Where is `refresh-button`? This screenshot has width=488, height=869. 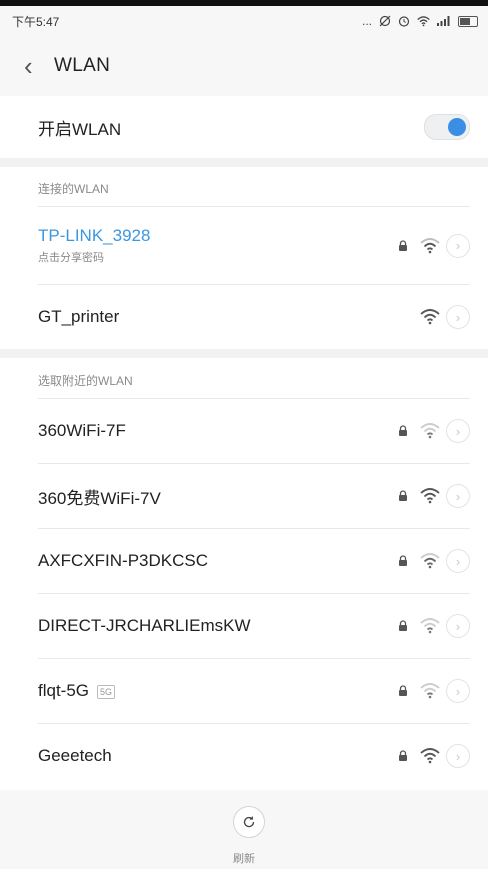 refresh-button is located at coordinates (249, 822).